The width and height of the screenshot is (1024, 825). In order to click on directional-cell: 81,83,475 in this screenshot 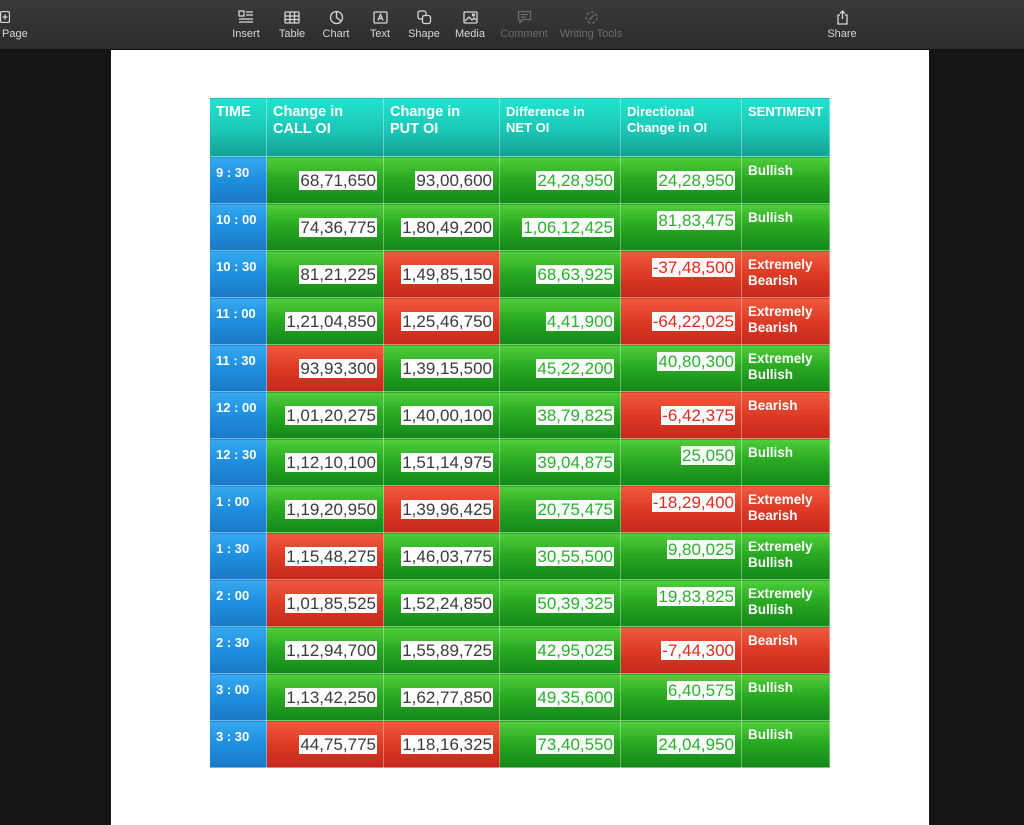, I will do `click(681, 227)`.